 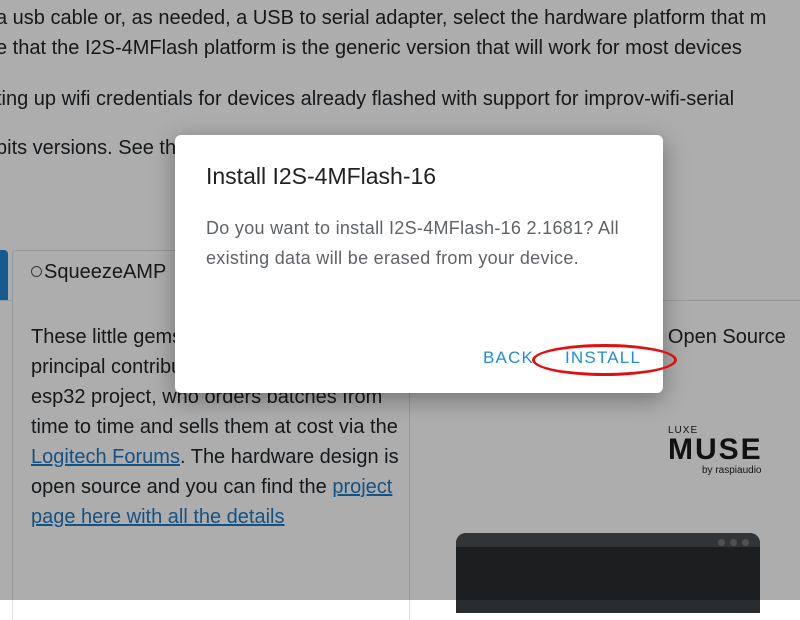 What do you see at coordinates (508, 358) in the screenshot?
I see `back-button: BACK` at bounding box center [508, 358].